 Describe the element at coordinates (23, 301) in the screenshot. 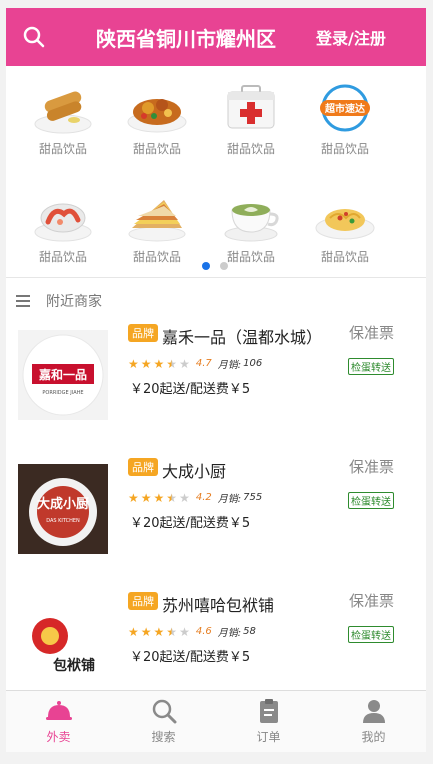

I see `list-menu-icon` at that location.